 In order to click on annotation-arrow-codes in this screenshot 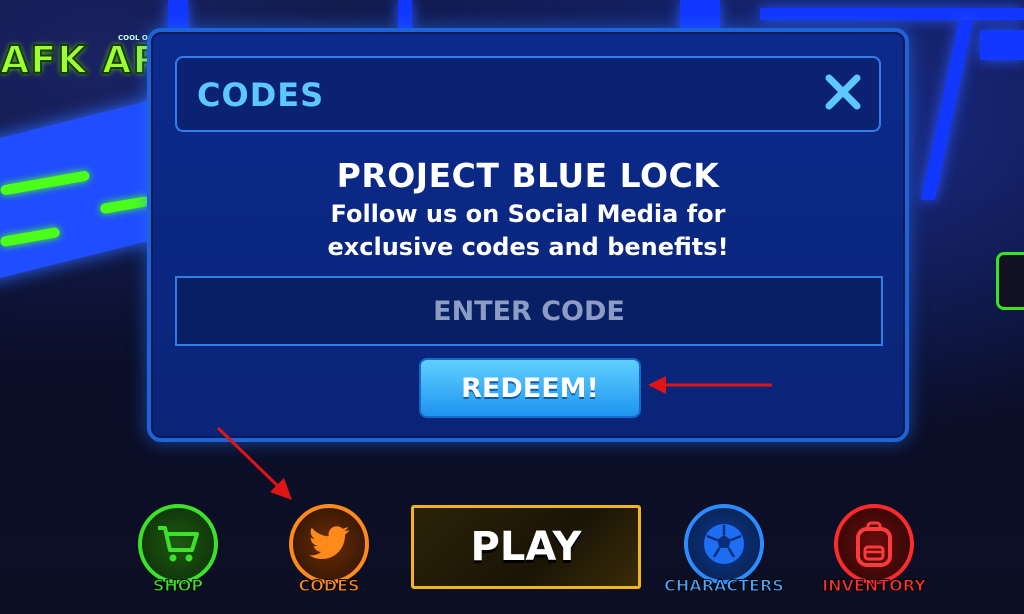, I will do `click(254, 463)`.